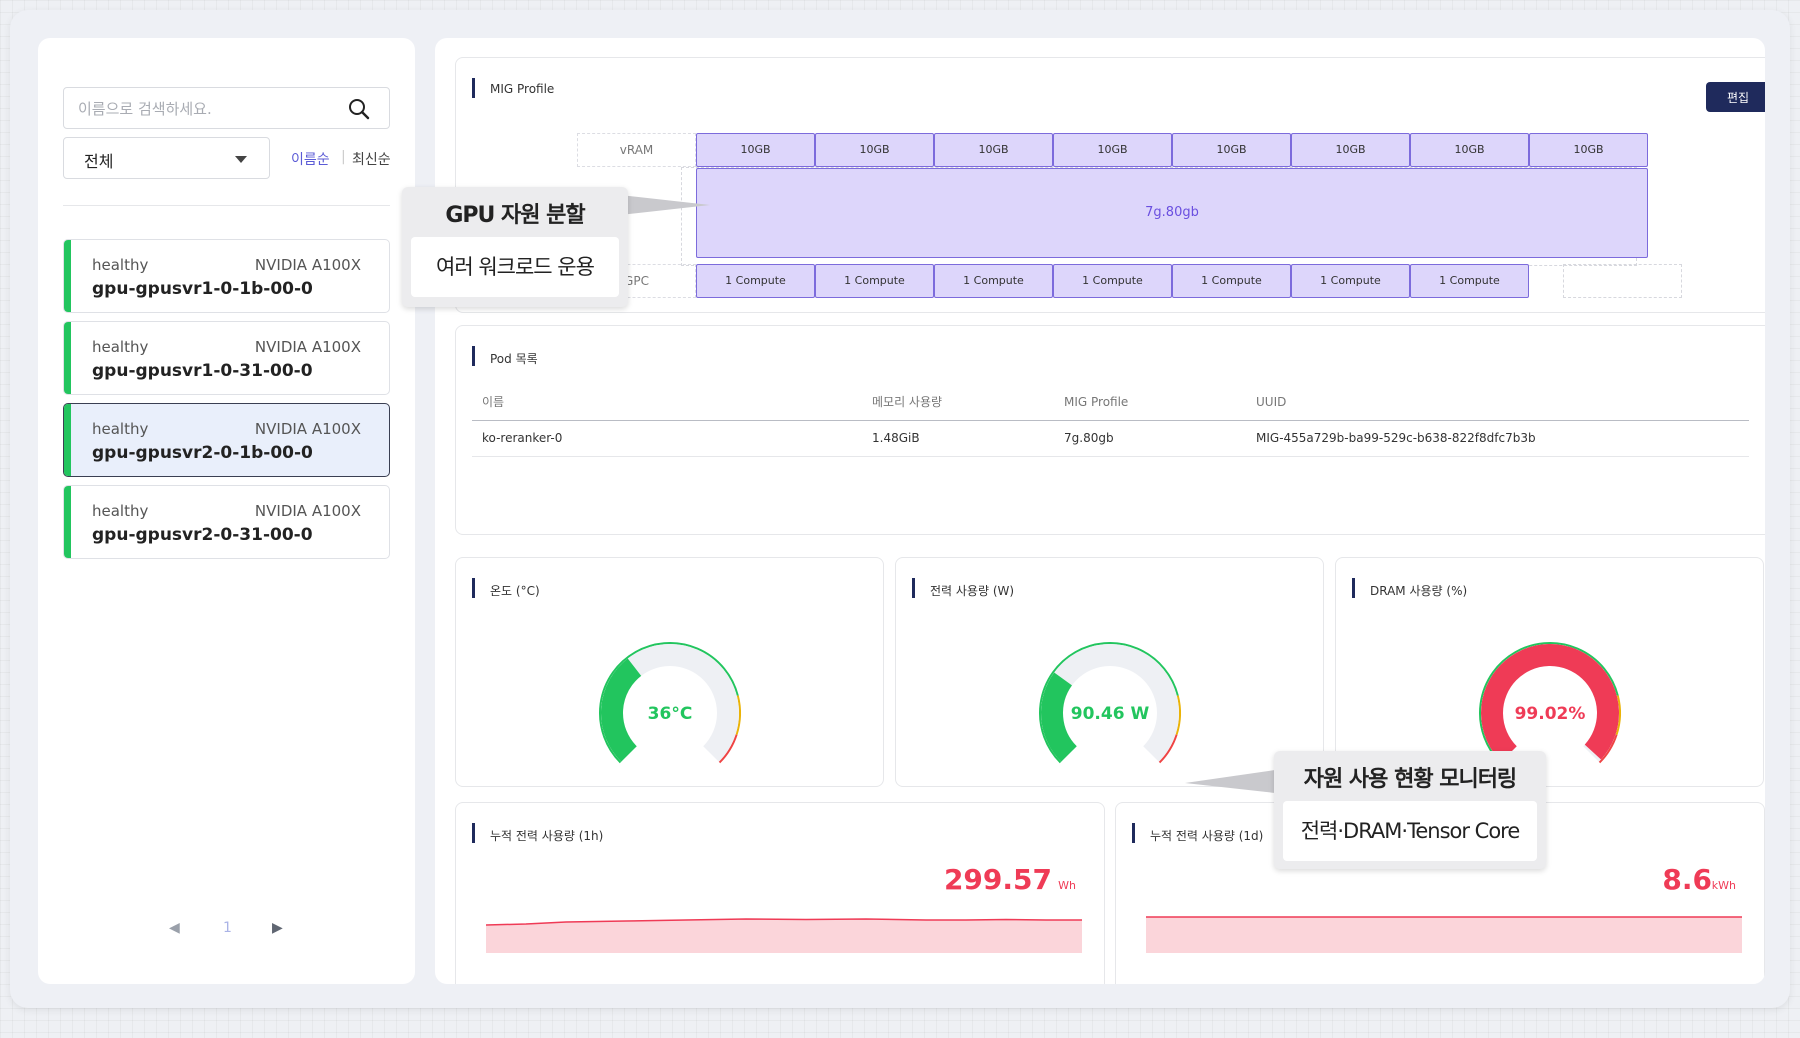  What do you see at coordinates (1622, 281) in the screenshot?
I see `empty-compute-slot` at bounding box center [1622, 281].